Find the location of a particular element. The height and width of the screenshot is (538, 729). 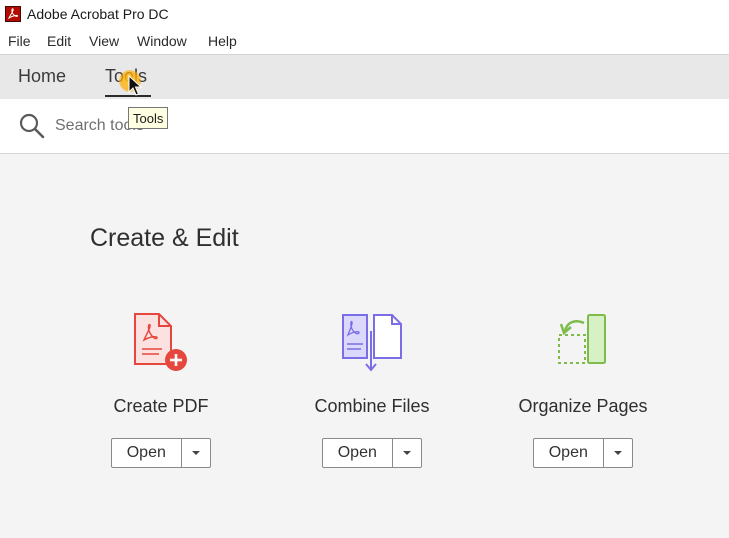

mouse-pointer-icon is located at coordinates (135, 85).